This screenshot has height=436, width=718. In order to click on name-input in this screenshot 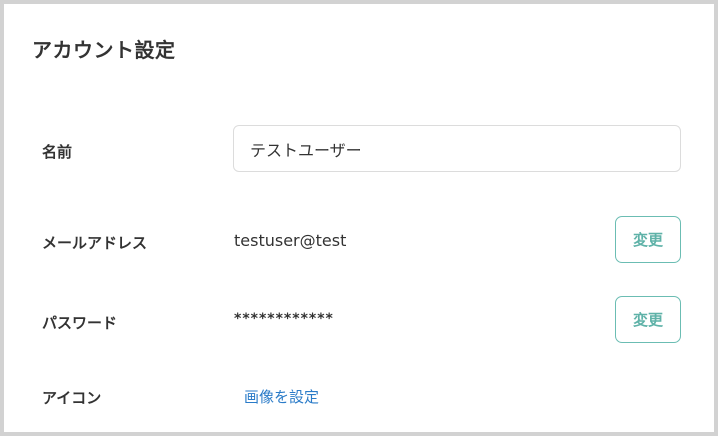, I will do `click(457, 148)`.